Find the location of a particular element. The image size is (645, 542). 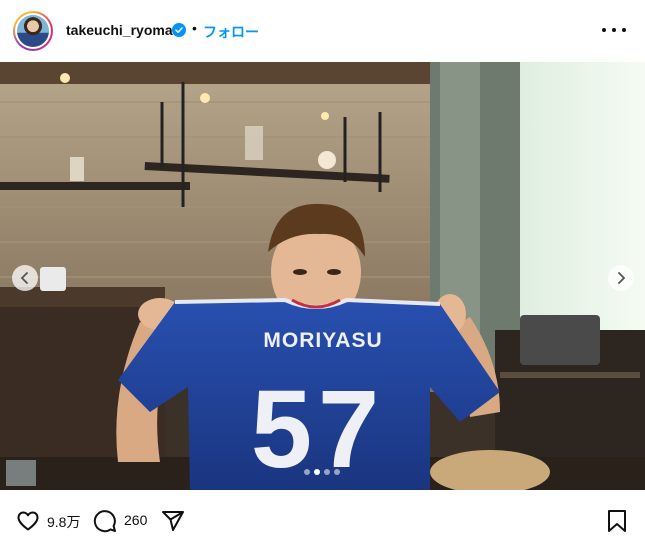

post-actions: 9.8万 260 is located at coordinates (322, 516).